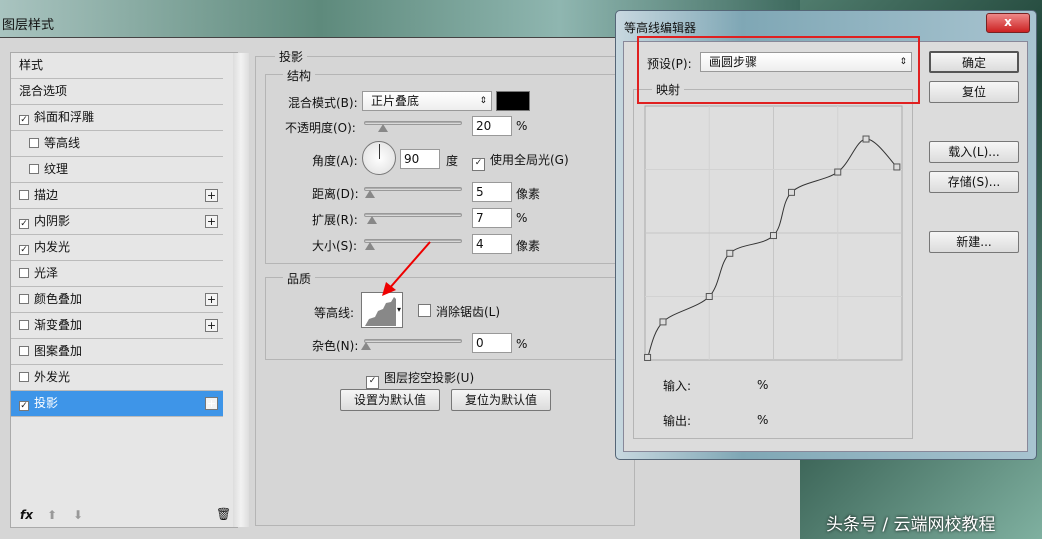 Image resolution: width=1042 pixels, height=539 pixels. What do you see at coordinates (974, 92) in the screenshot?
I see `reset-button: 复位` at bounding box center [974, 92].